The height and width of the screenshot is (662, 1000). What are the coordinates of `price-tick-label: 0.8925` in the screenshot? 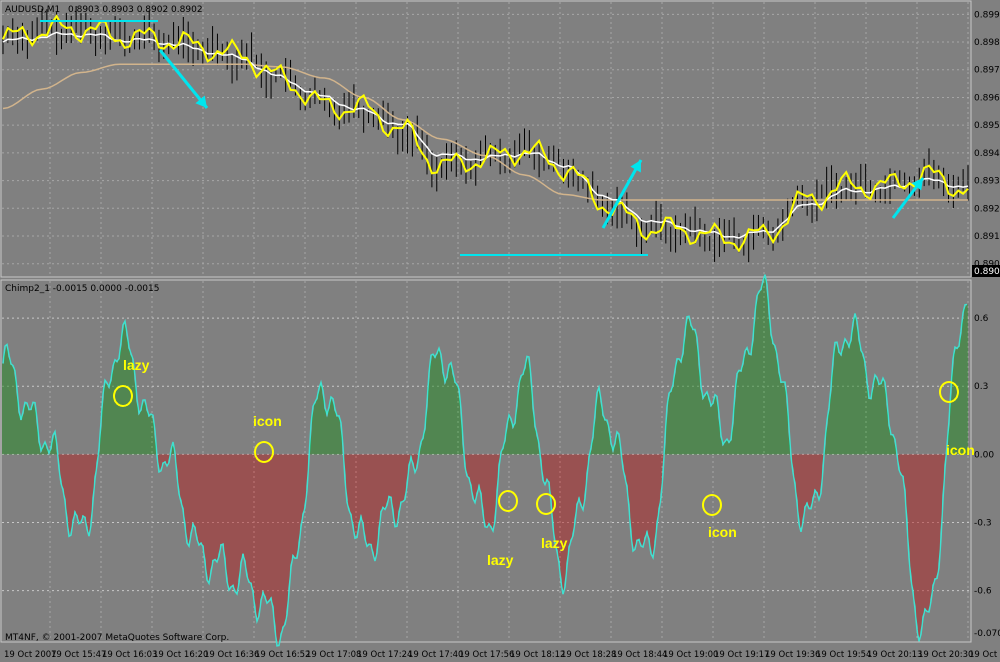 It's located at (987, 209).